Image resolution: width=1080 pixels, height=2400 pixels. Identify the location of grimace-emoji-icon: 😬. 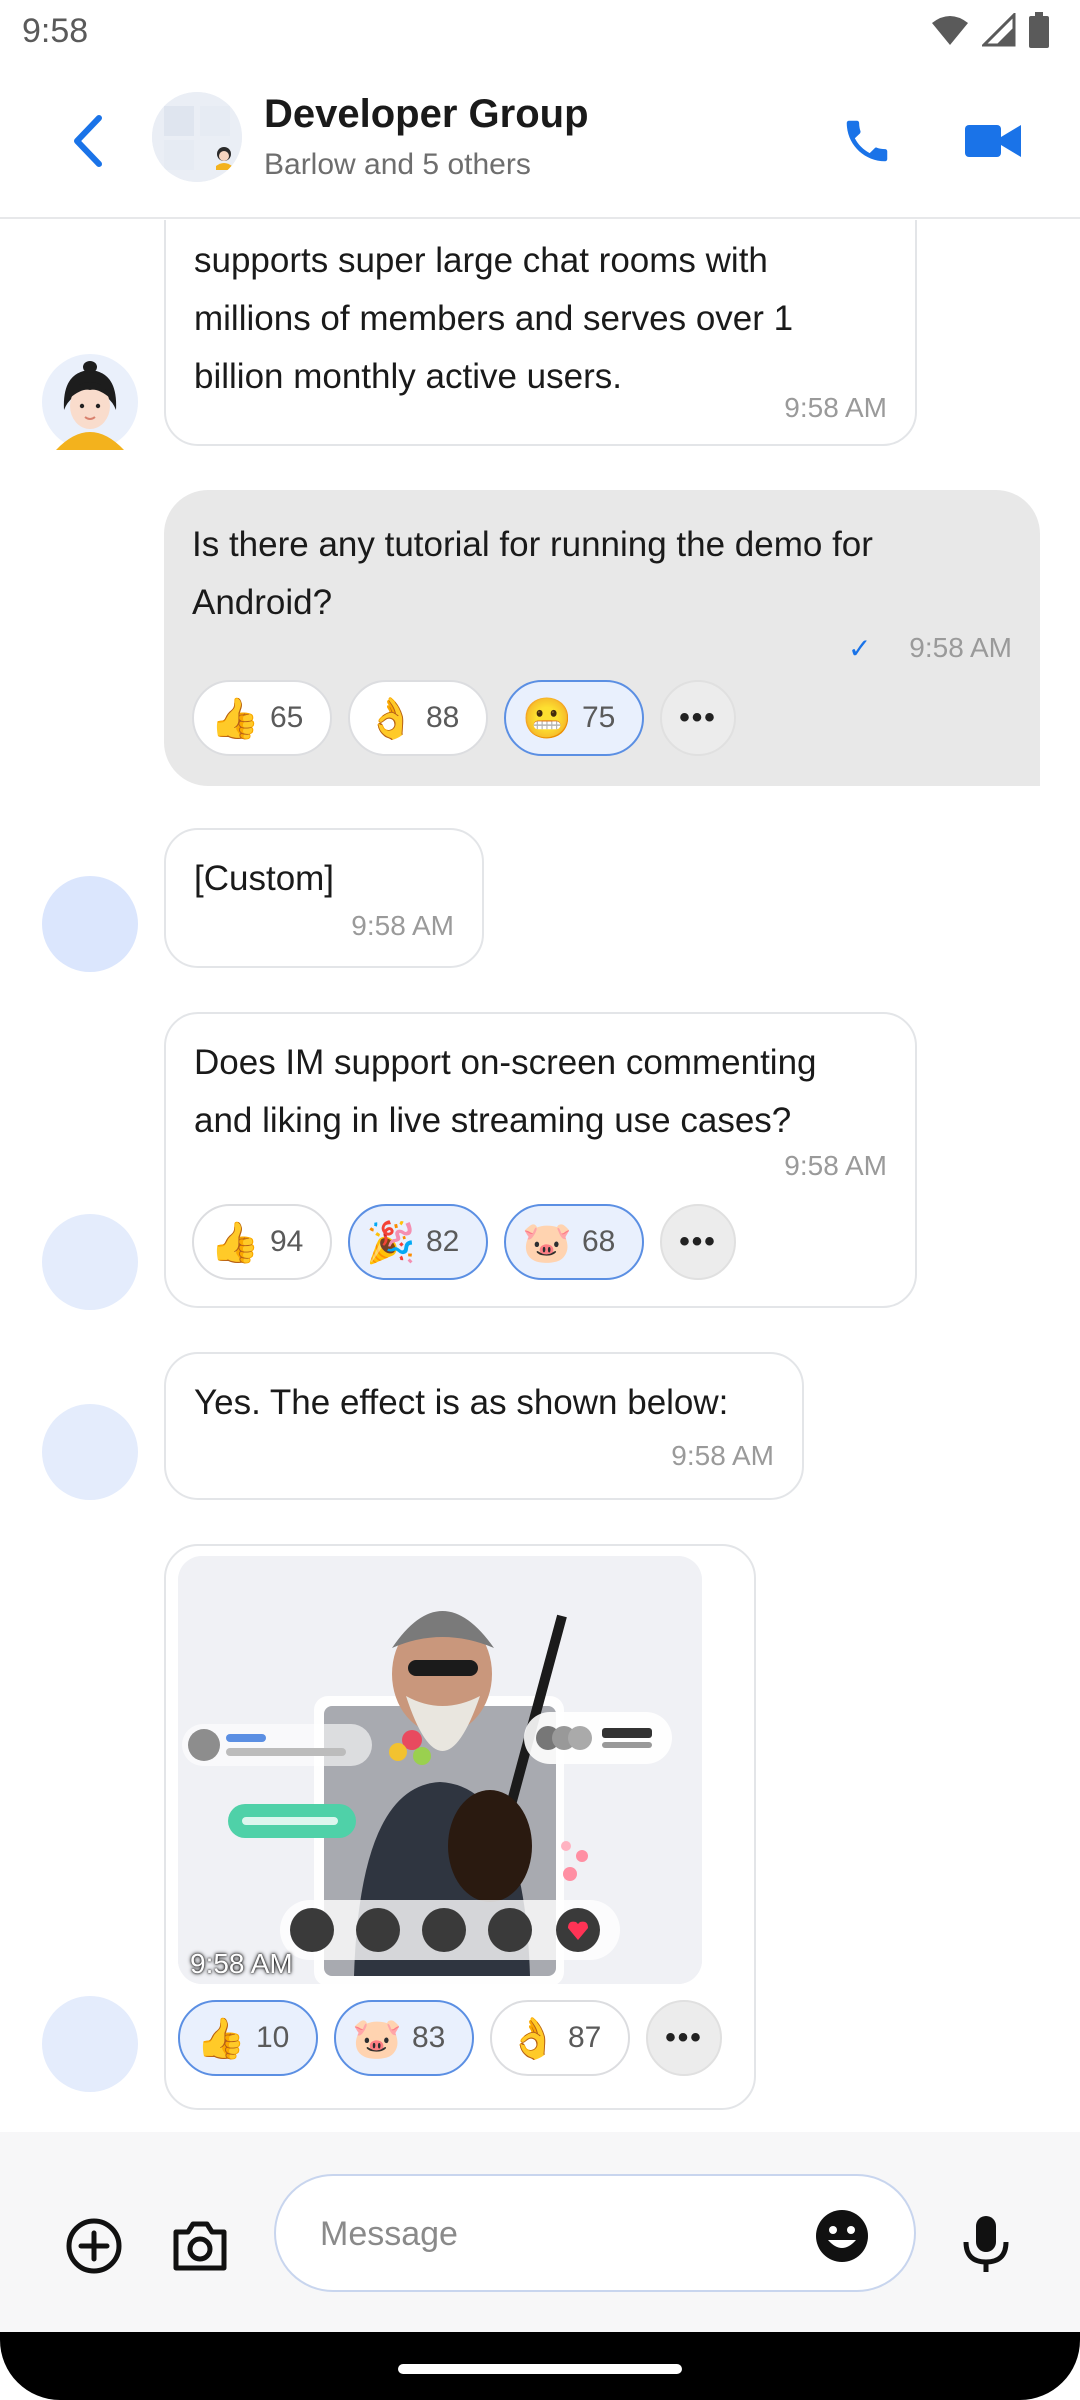
(547, 718).